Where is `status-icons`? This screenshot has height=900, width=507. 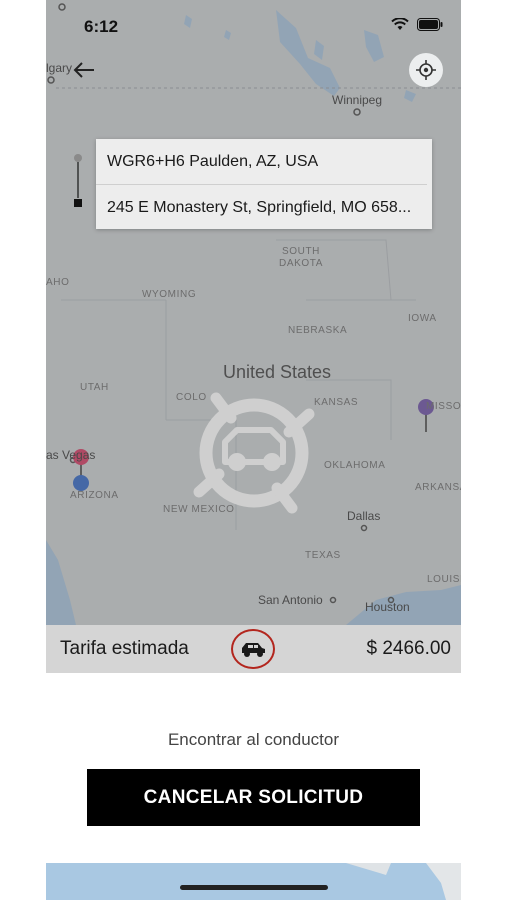
status-icons is located at coordinates (417, 24).